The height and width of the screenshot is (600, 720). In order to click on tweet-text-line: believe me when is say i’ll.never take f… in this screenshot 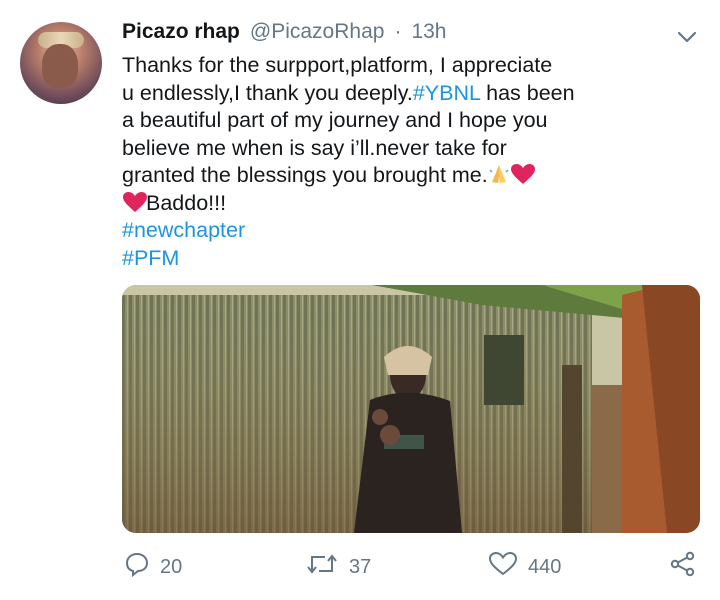, I will do `click(314, 147)`.